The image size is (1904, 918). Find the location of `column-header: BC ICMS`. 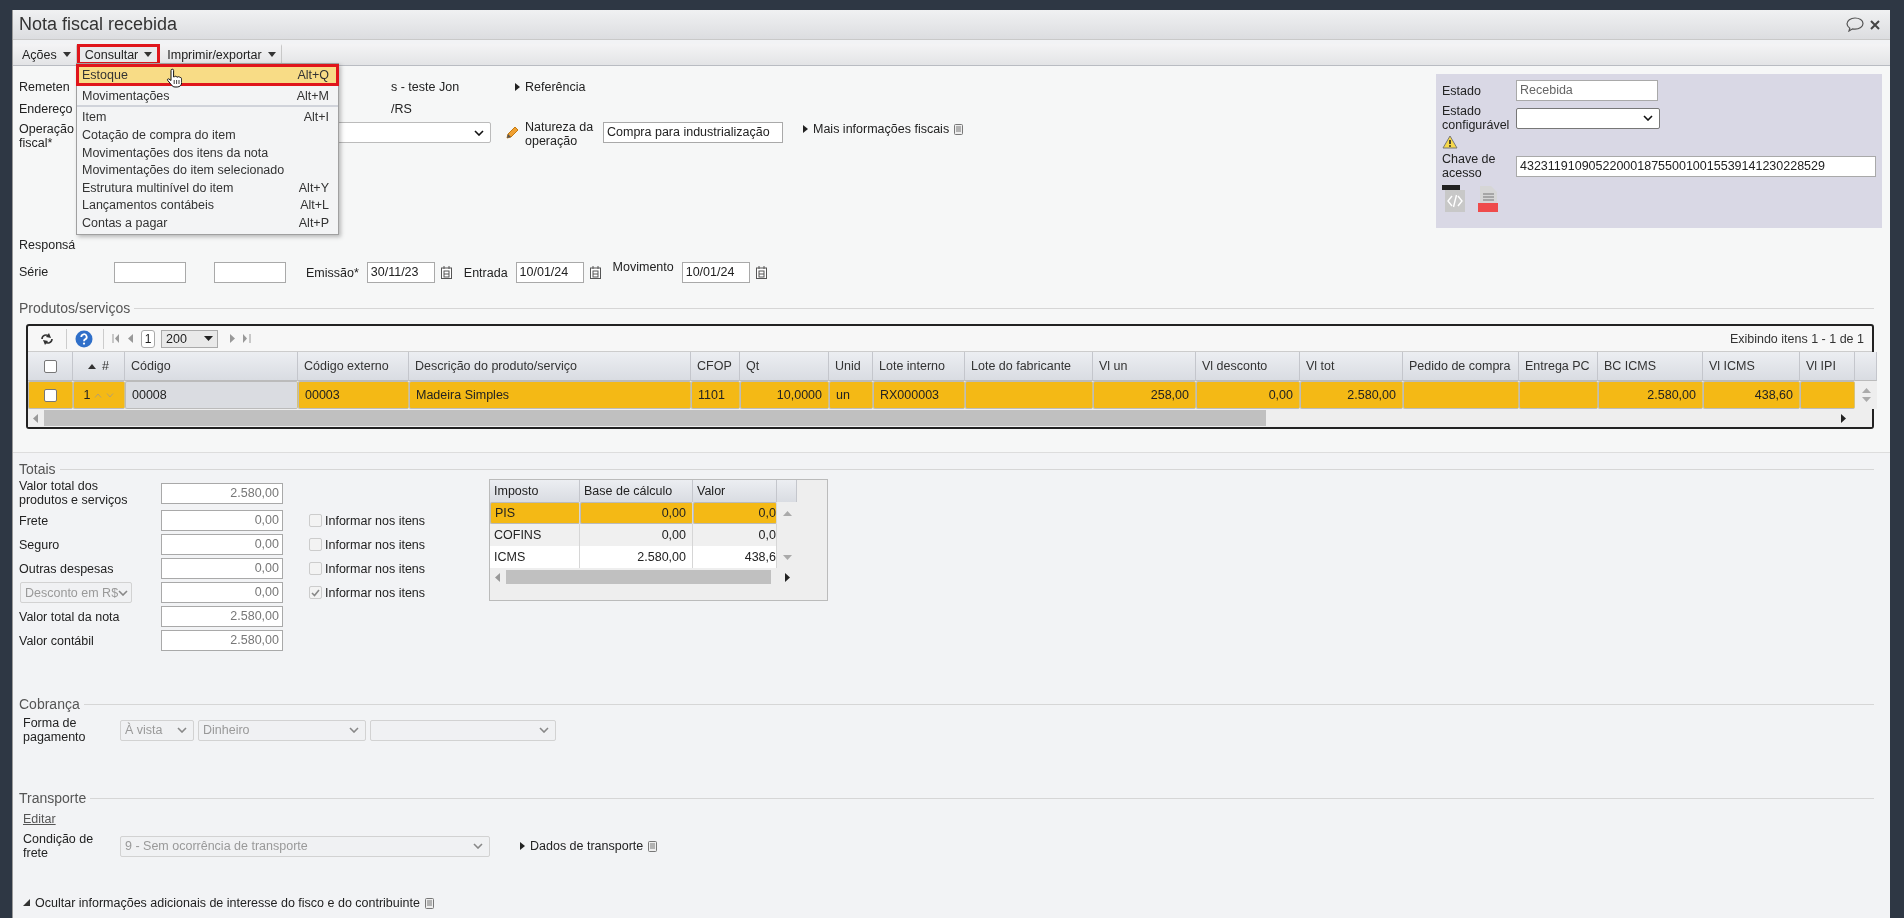

column-header: BC ICMS is located at coordinates (1650, 366).